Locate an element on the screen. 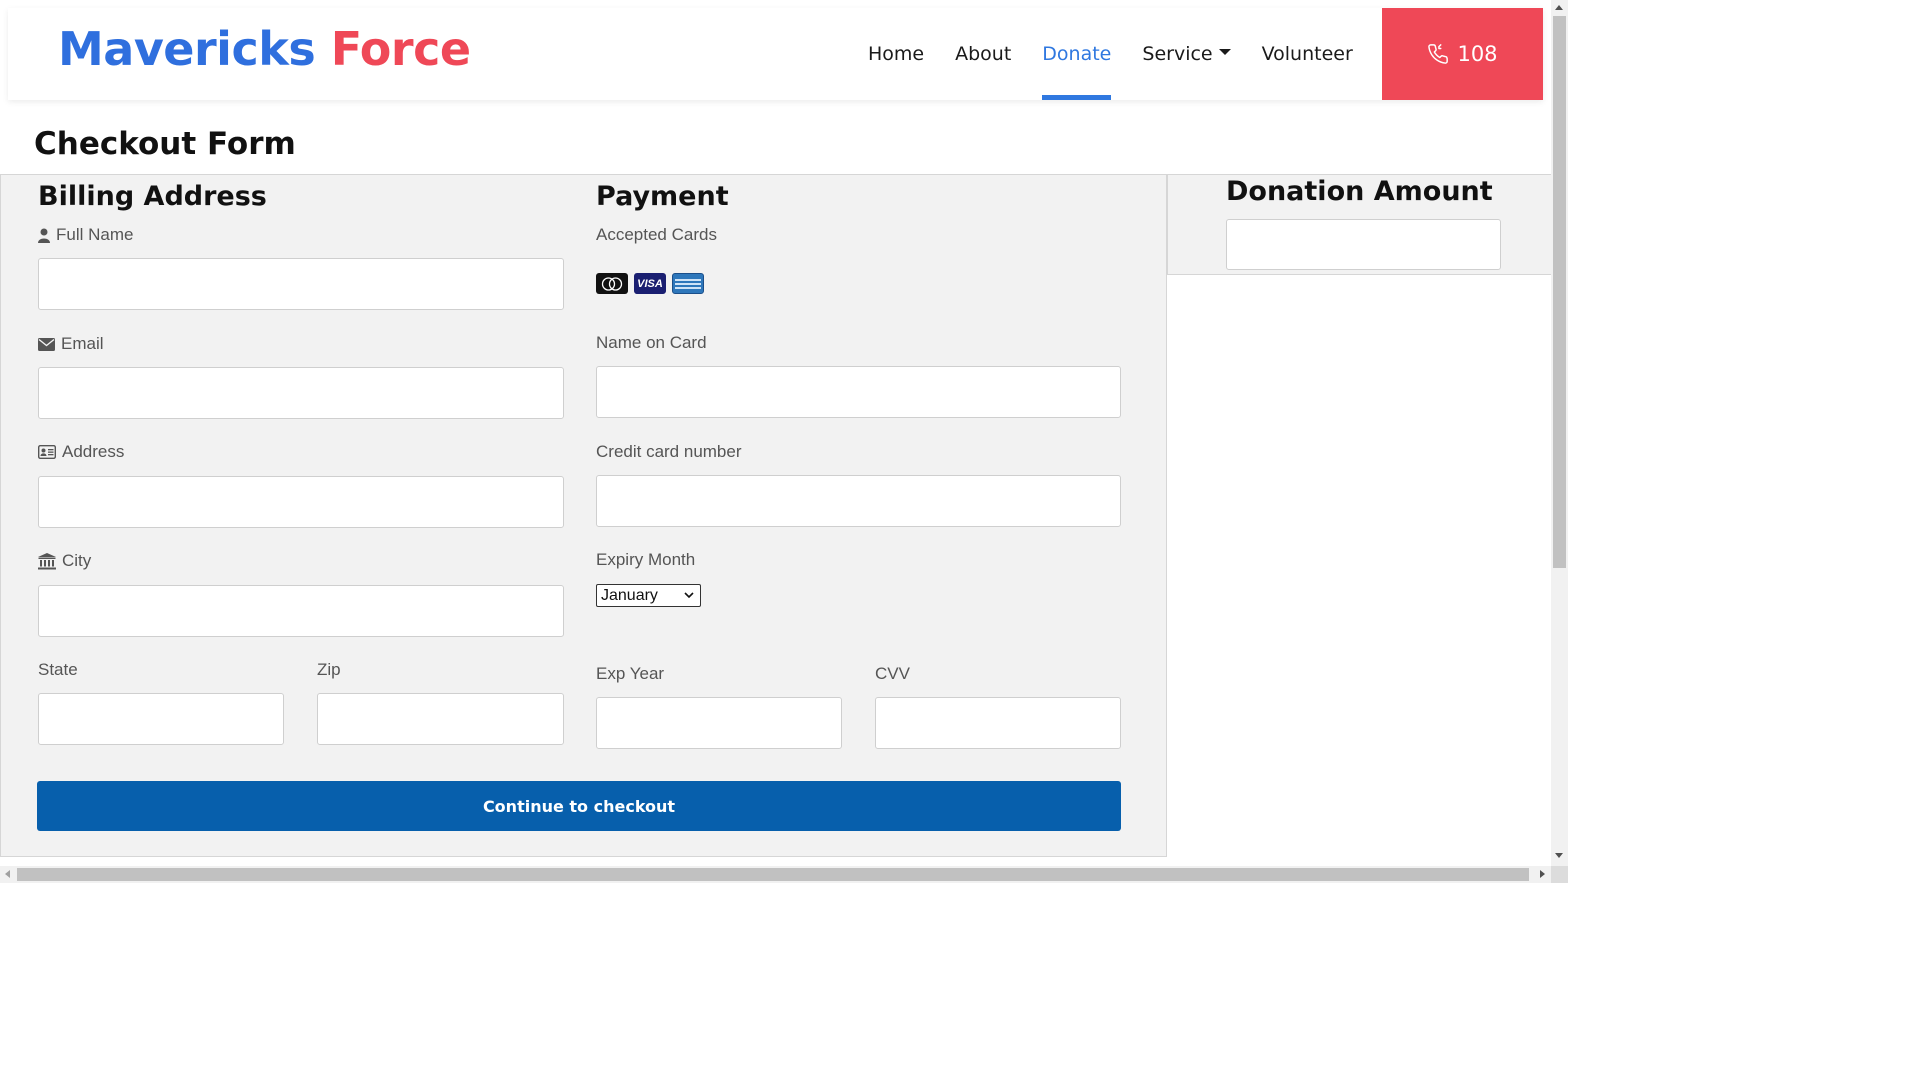 This screenshot has width=1920, height=1080. name-on-card-label: Name on Card is located at coordinates (651, 342).